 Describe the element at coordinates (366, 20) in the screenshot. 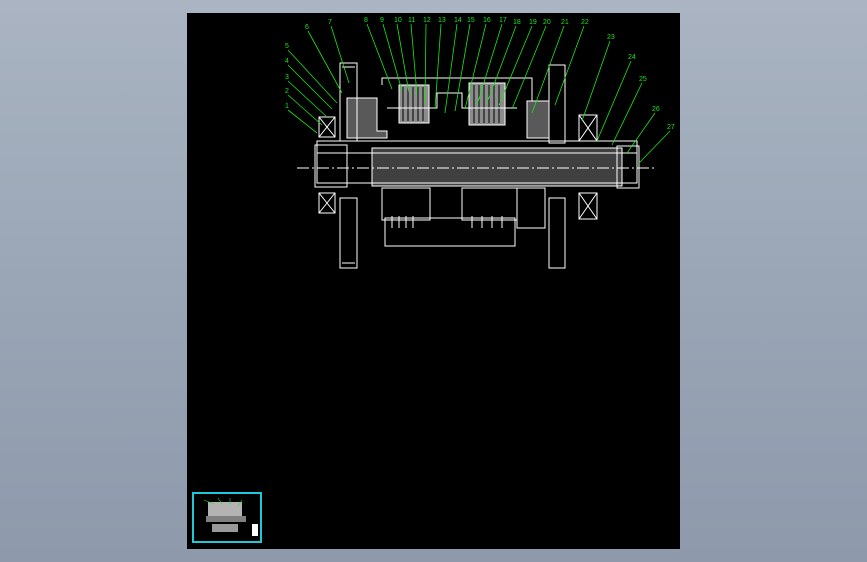

I see `part-label-8: 8` at that location.